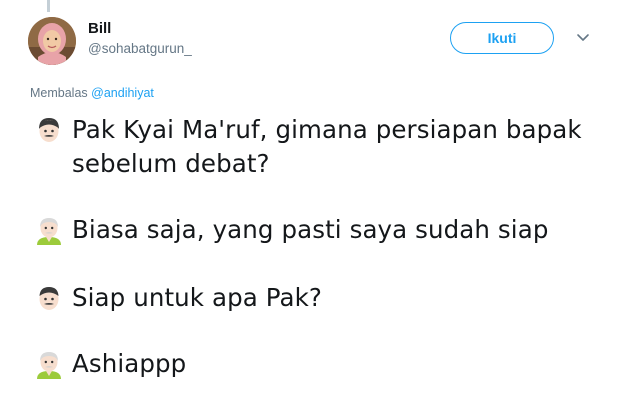 The width and height of the screenshot is (625, 411). What do you see at coordinates (140, 28) in the screenshot?
I see `display-name: Bill` at bounding box center [140, 28].